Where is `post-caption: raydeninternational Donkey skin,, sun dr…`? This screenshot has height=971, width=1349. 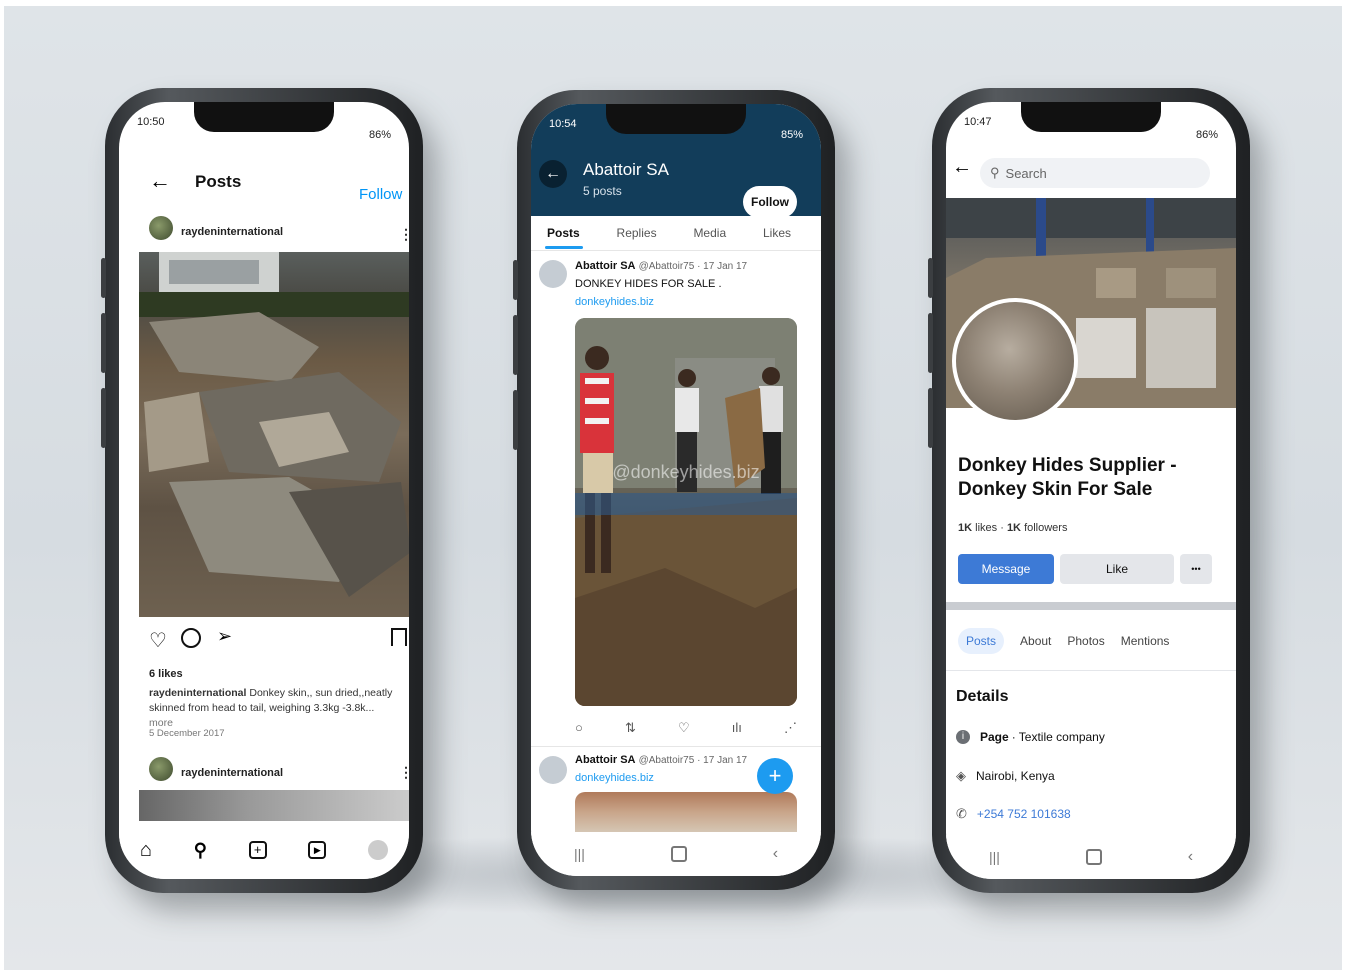
post-caption: raydeninternational Donkey skin,, sun dr… is located at coordinates (274, 708).